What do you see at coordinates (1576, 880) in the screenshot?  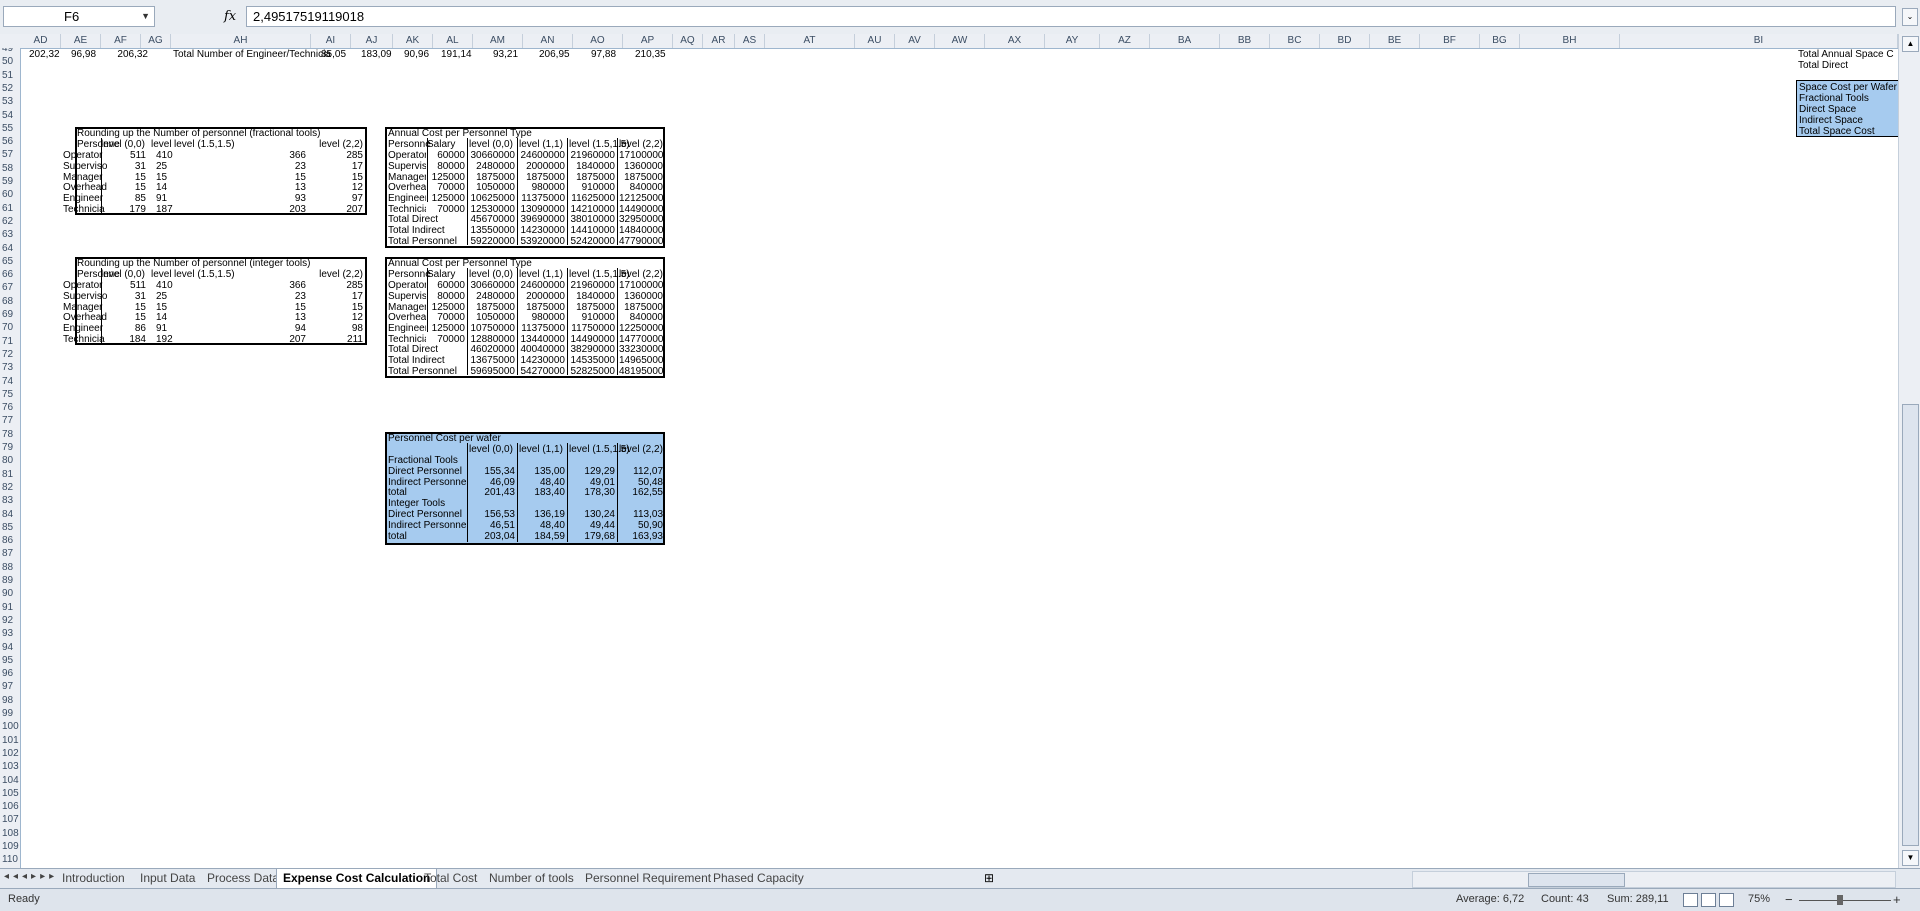 I see `horizontal-scroll-thumb` at bounding box center [1576, 880].